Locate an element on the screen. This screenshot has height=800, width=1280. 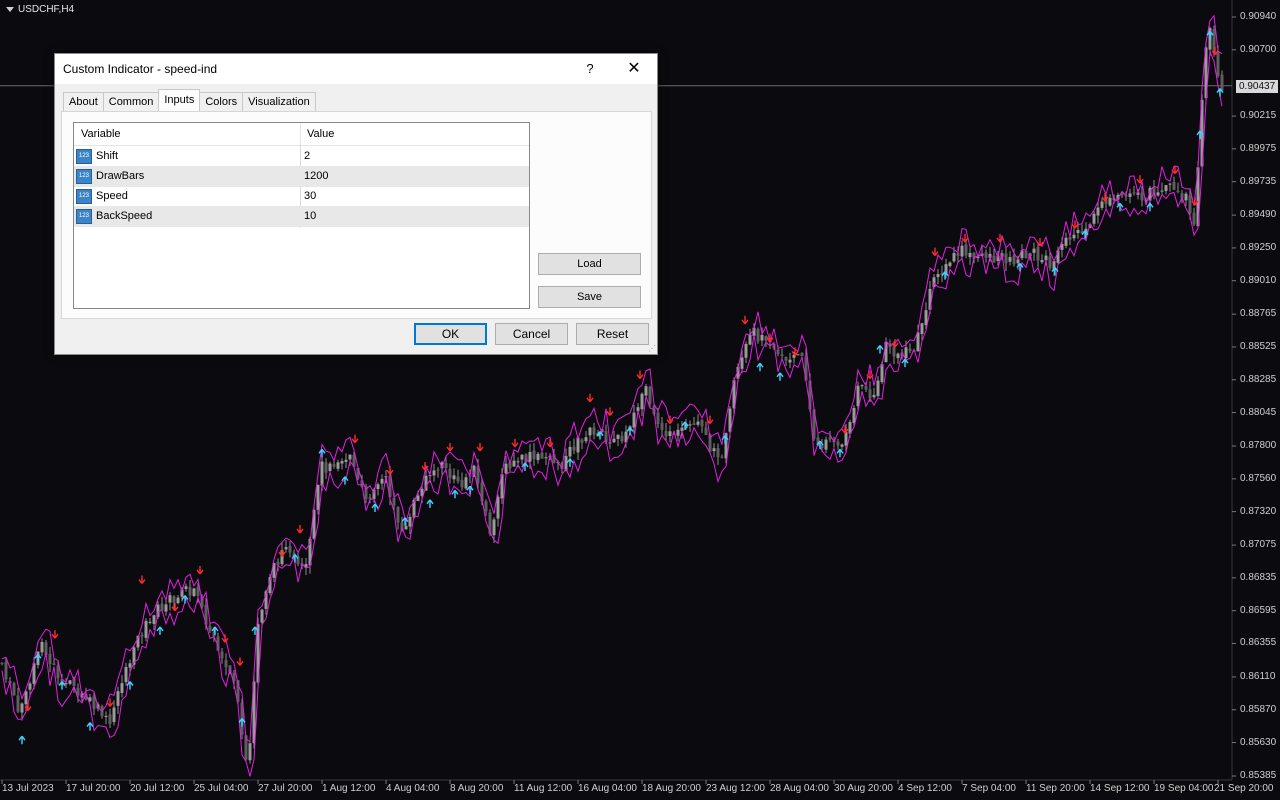
save-button: Save is located at coordinates (589, 297).